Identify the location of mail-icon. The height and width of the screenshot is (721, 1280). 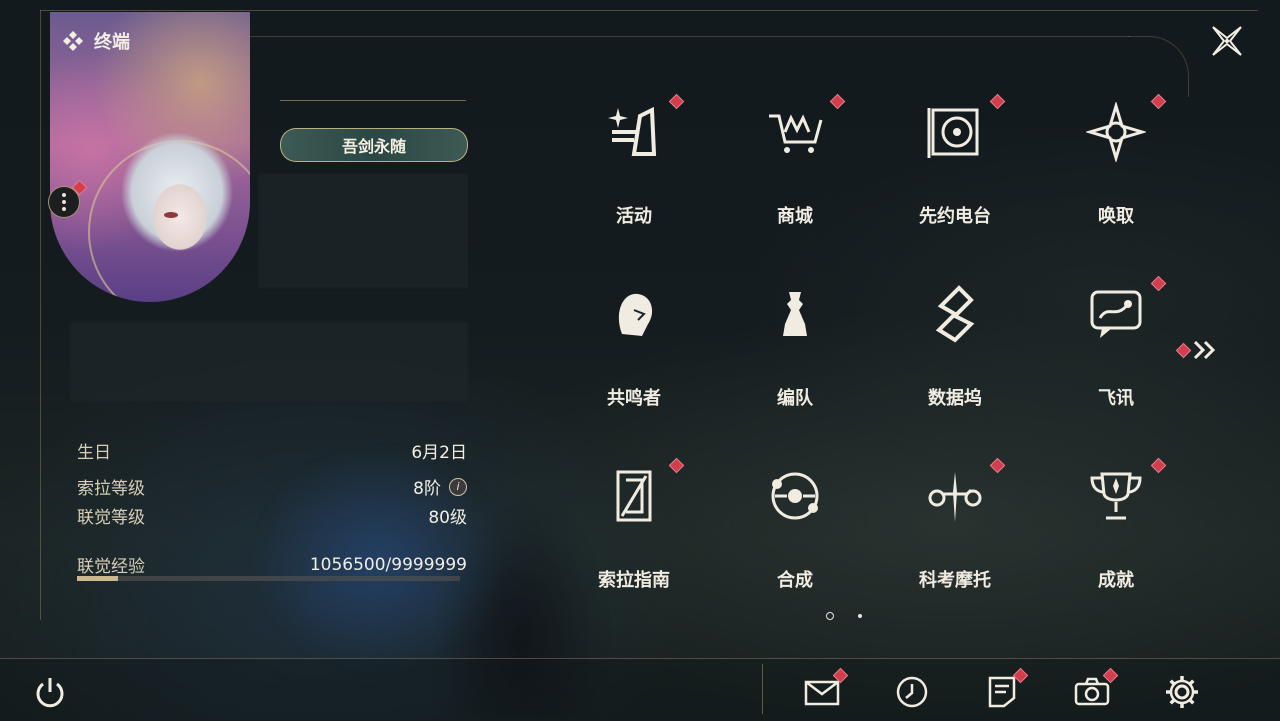
(822, 693).